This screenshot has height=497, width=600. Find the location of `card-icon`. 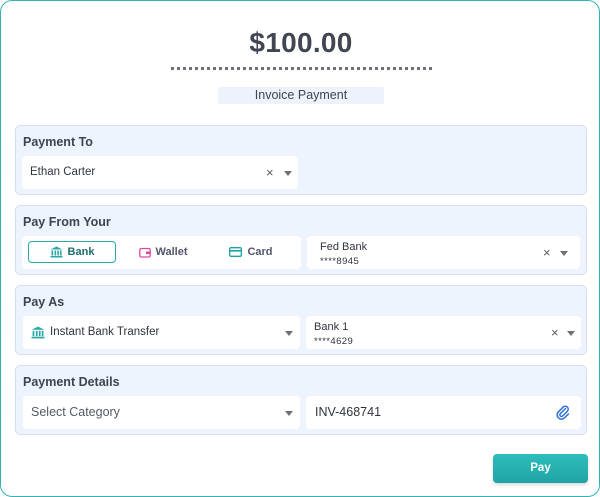

card-icon is located at coordinates (236, 252).